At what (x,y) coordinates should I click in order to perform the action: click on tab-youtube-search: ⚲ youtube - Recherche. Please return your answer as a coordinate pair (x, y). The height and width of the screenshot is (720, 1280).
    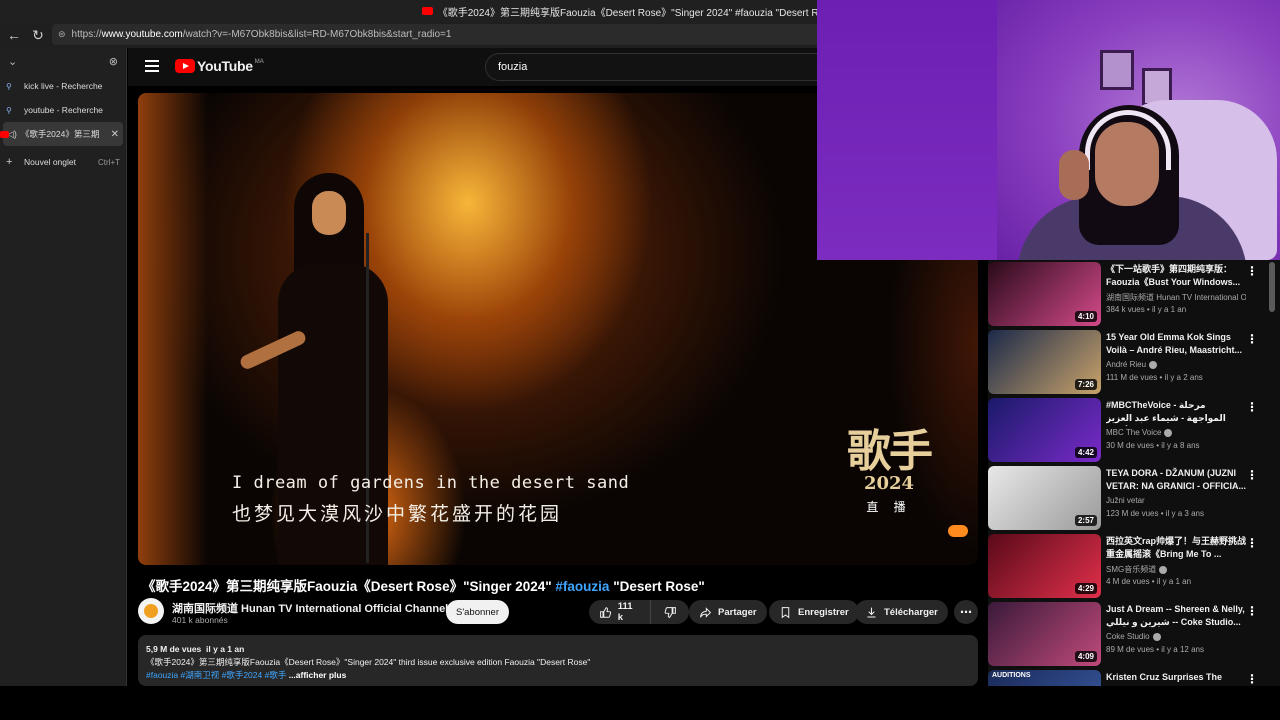
    Looking at the image, I should click on (63, 110).